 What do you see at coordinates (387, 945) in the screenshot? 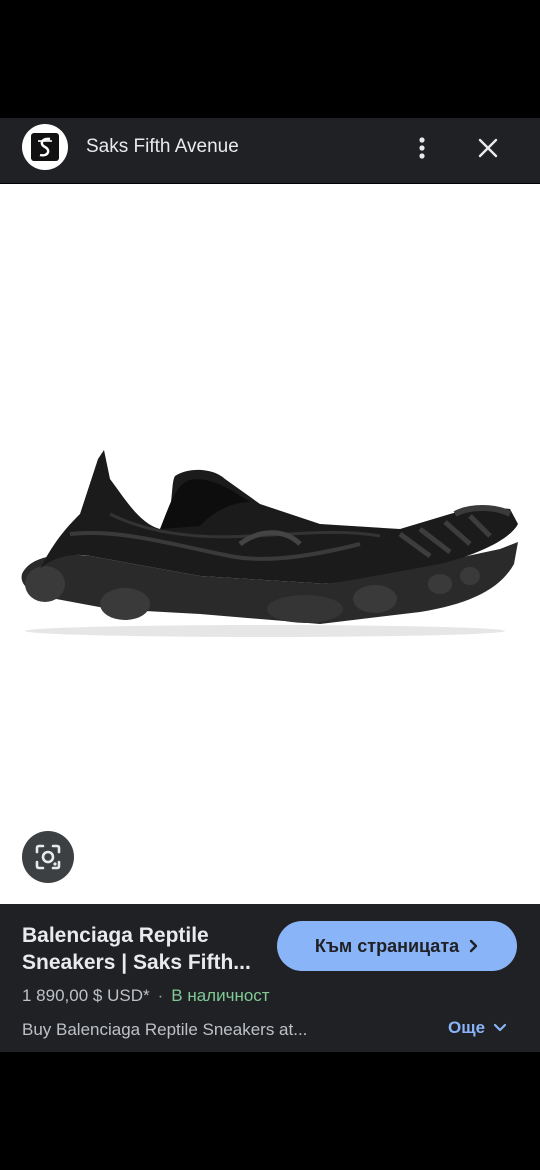
I see `visit-page-label: Към страницата` at bounding box center [387, 945].